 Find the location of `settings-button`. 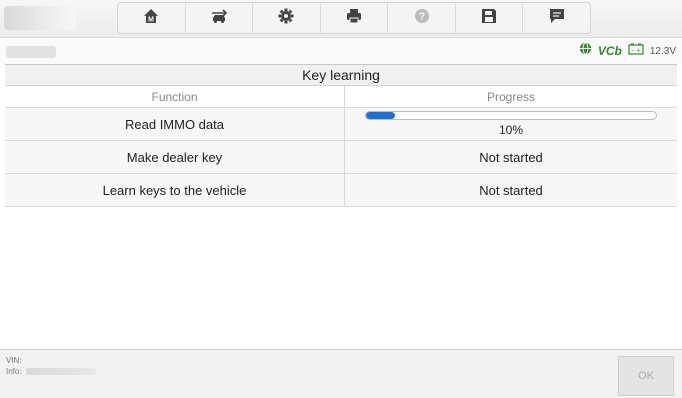

settings-button is located at coordinates (287, 18).